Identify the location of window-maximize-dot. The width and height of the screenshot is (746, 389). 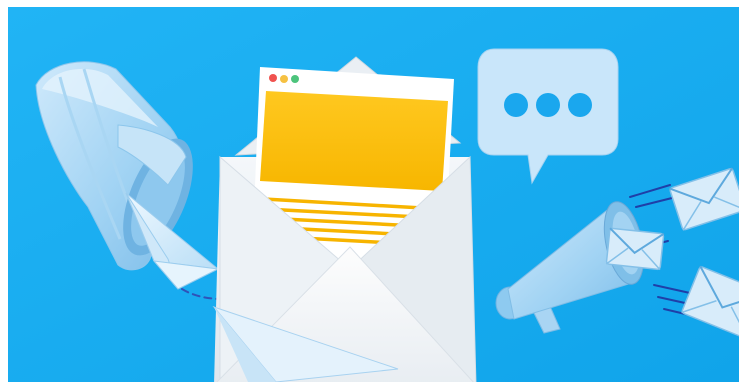
(295, 79).